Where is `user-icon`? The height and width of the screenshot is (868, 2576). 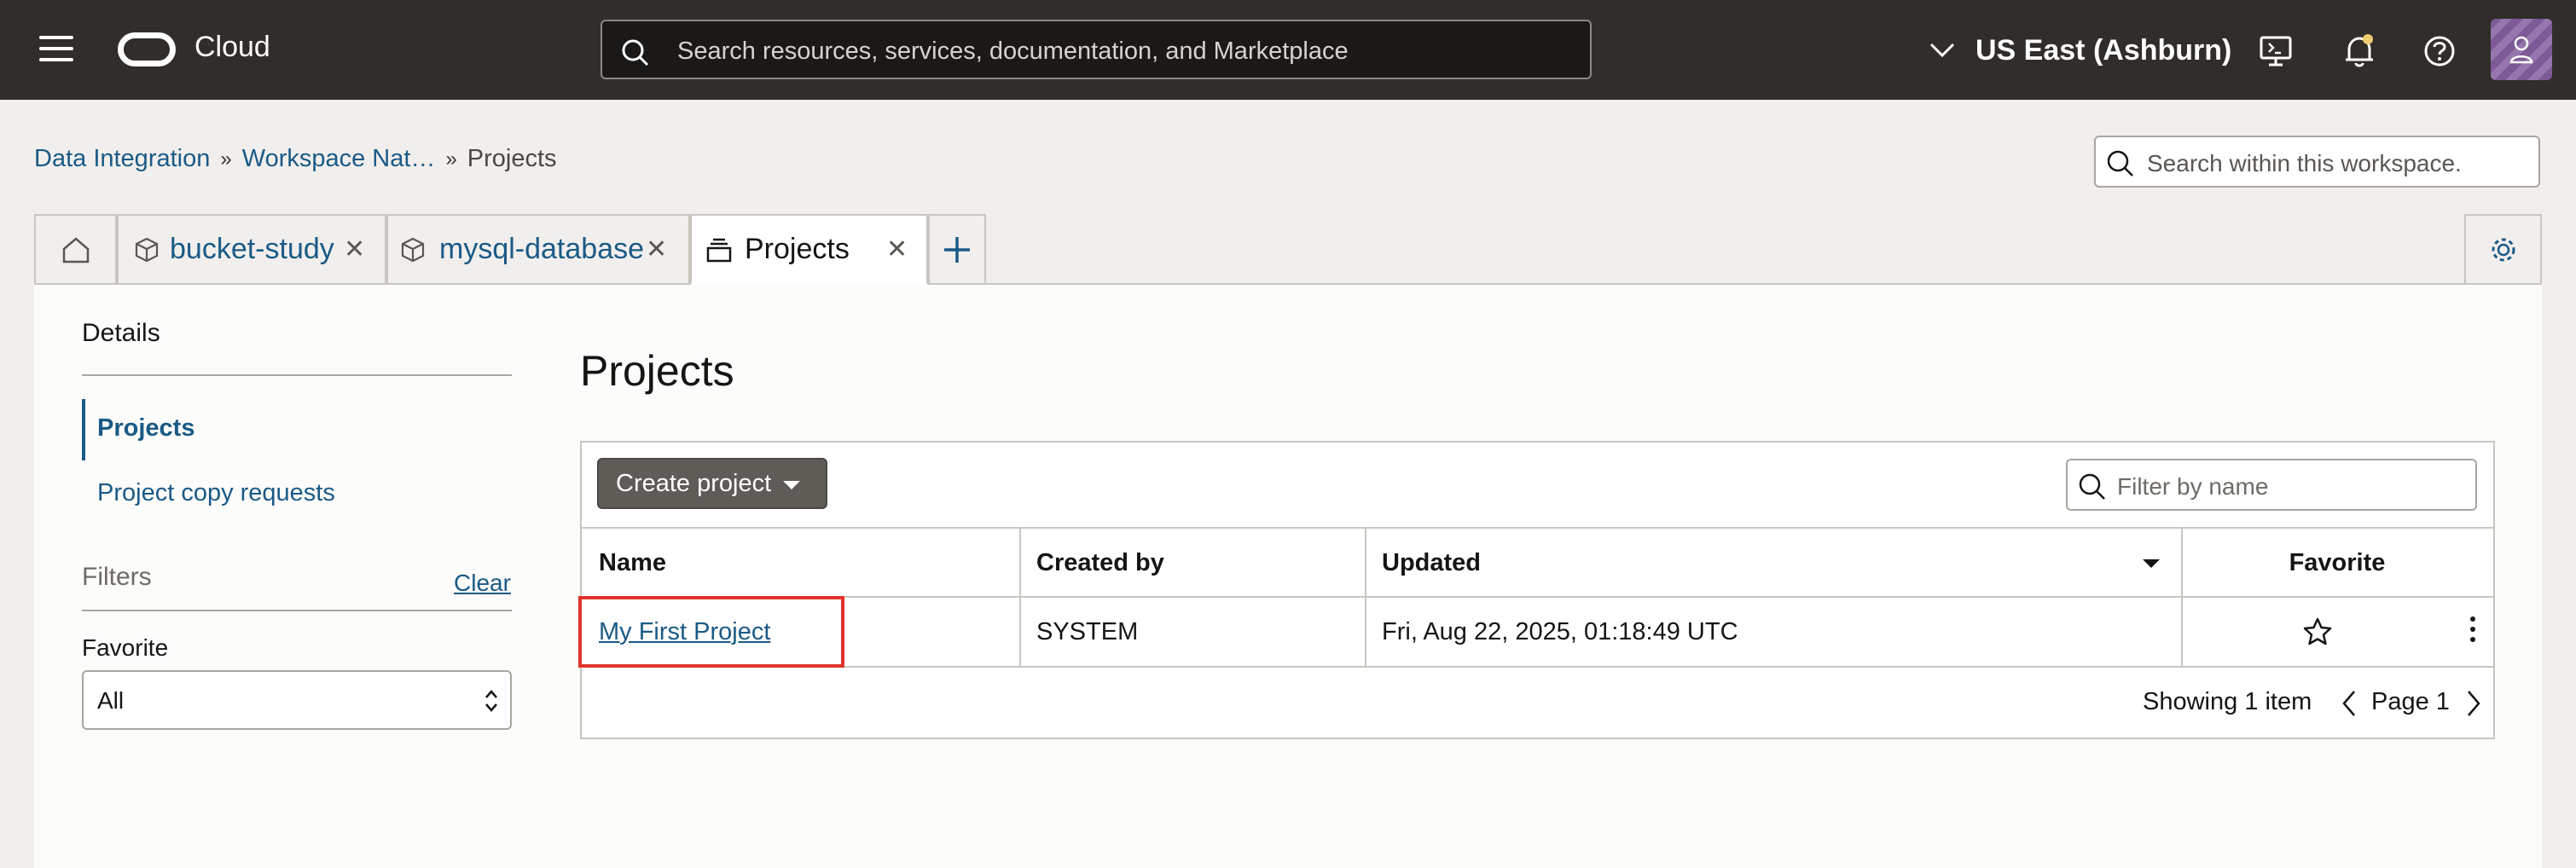 user-icon is located at coordinates (2521, 50).